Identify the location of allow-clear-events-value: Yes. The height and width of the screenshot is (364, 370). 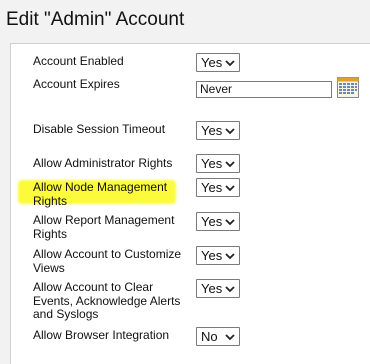
(212, 288).